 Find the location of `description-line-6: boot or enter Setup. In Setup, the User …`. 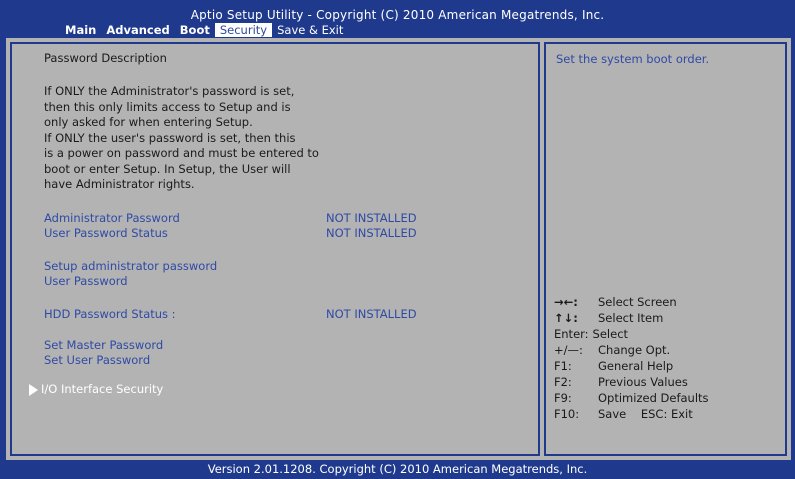

description-line-6: boot or enter Setup. In Setup, the User … is located at coordinates (167, 168).